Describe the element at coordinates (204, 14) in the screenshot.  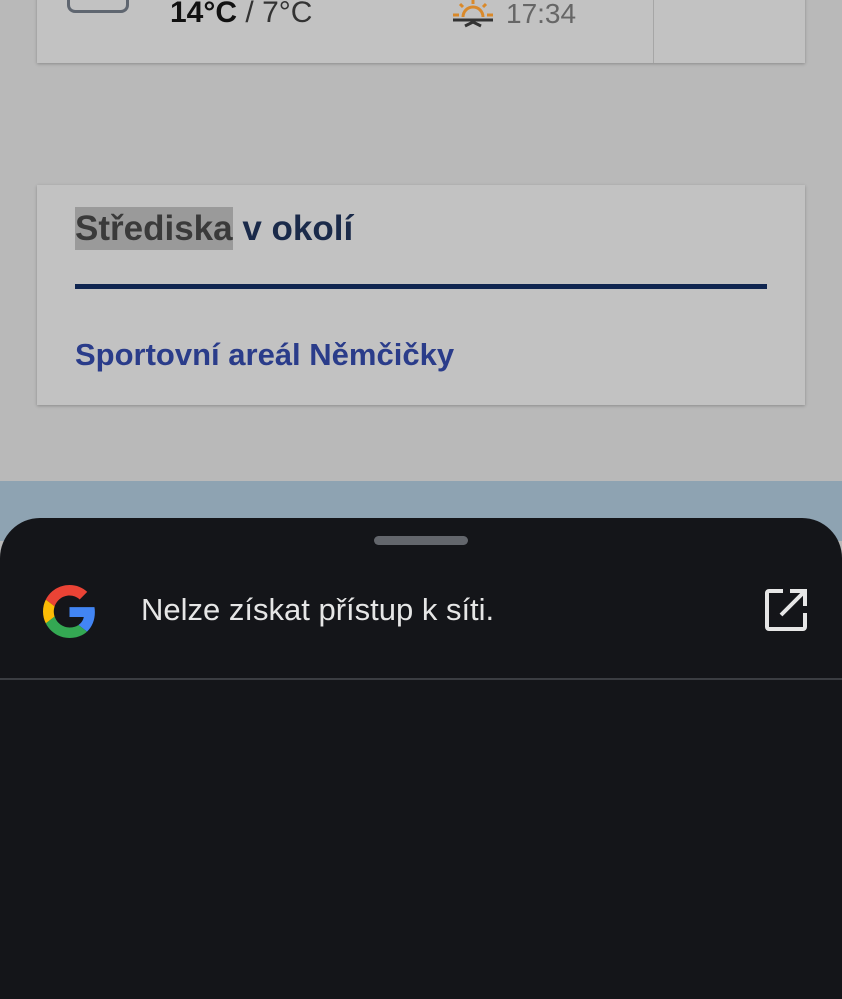
I see `temperature-high: 14°C` at that location.